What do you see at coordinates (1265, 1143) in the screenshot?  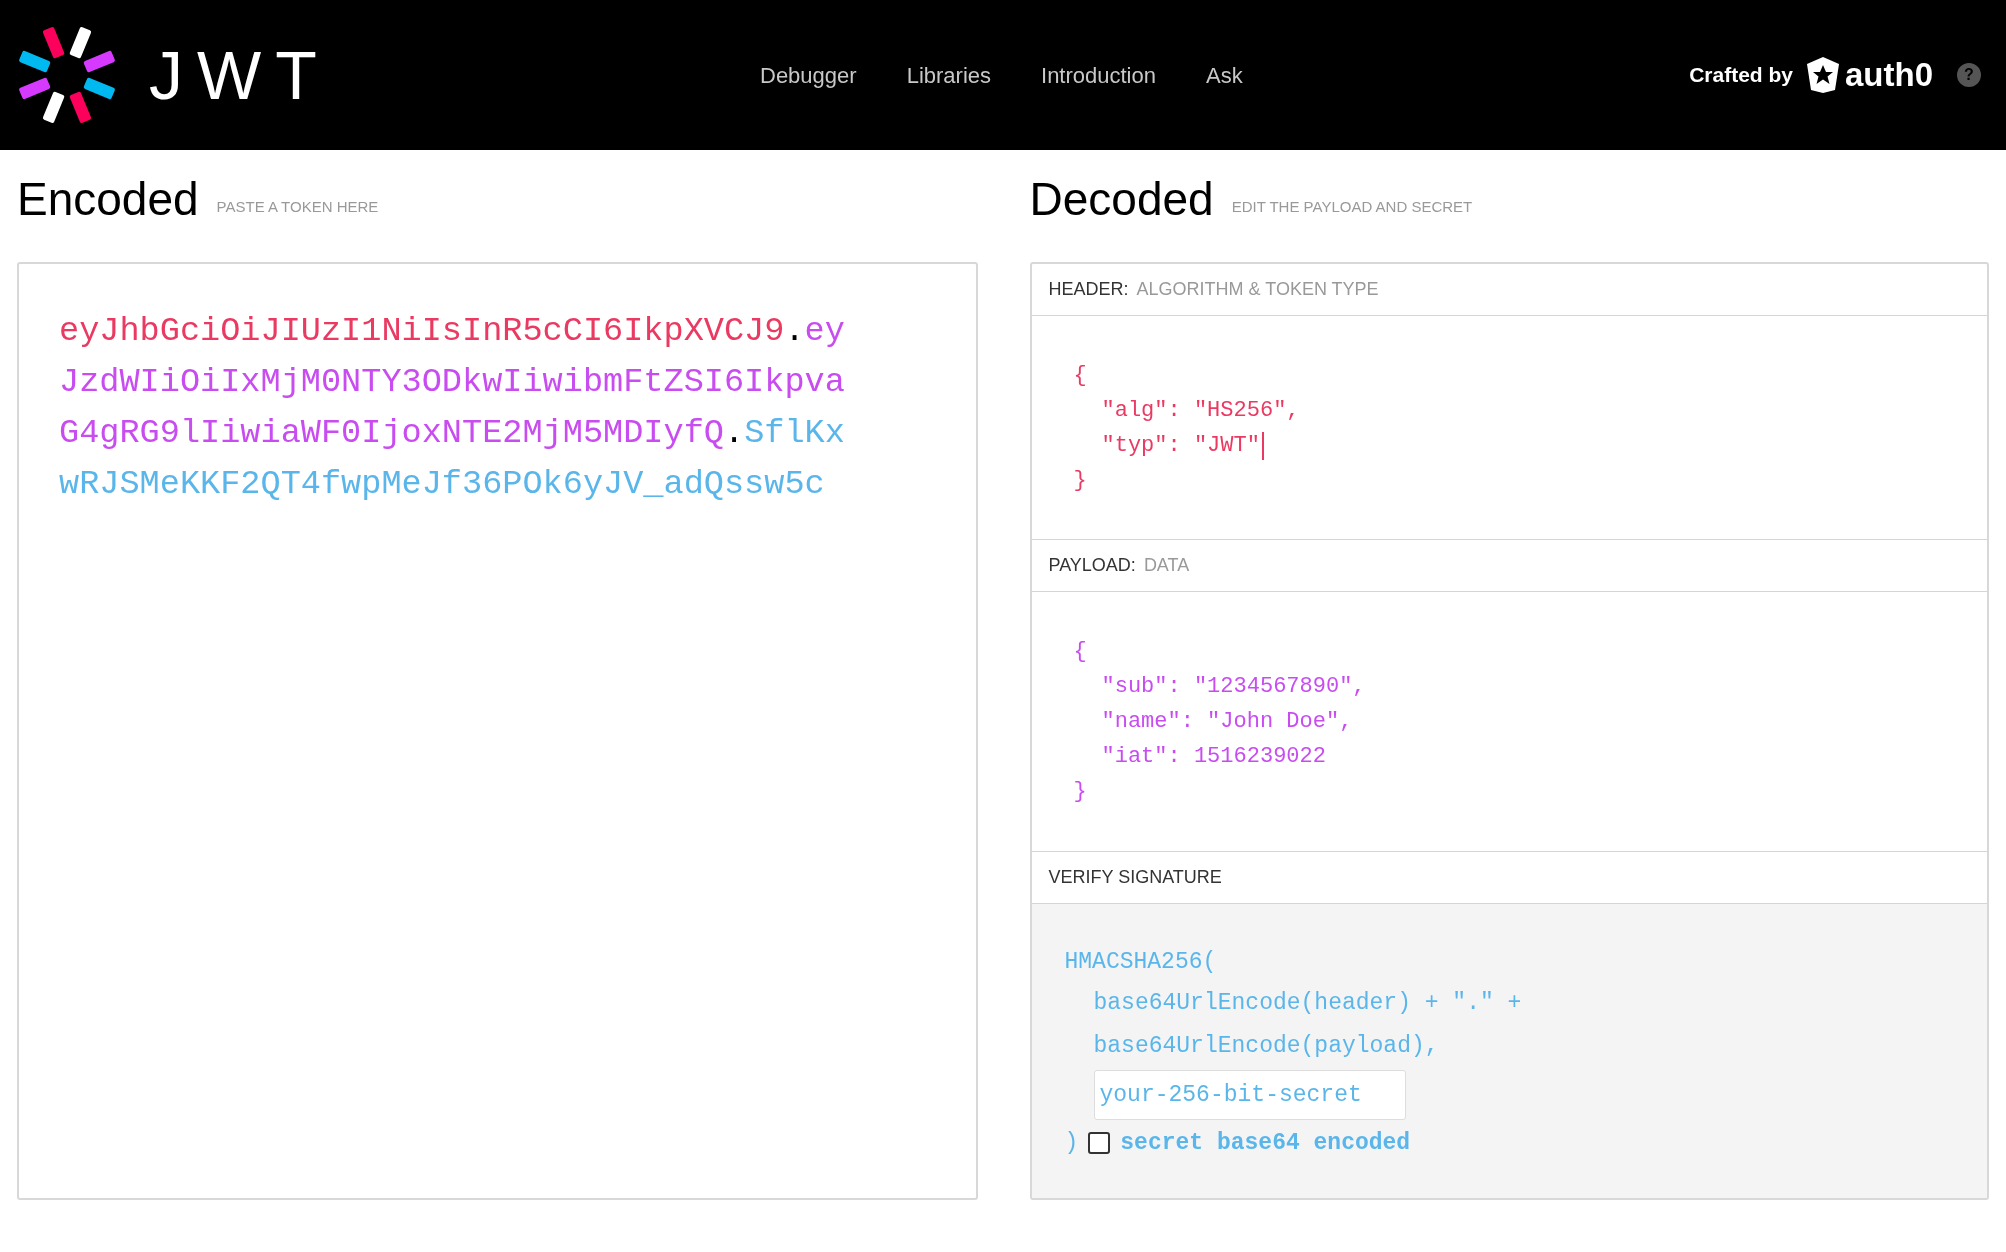 I see `checkbox-label: secret base64 encoded` at bounding box center [1265, 1143].